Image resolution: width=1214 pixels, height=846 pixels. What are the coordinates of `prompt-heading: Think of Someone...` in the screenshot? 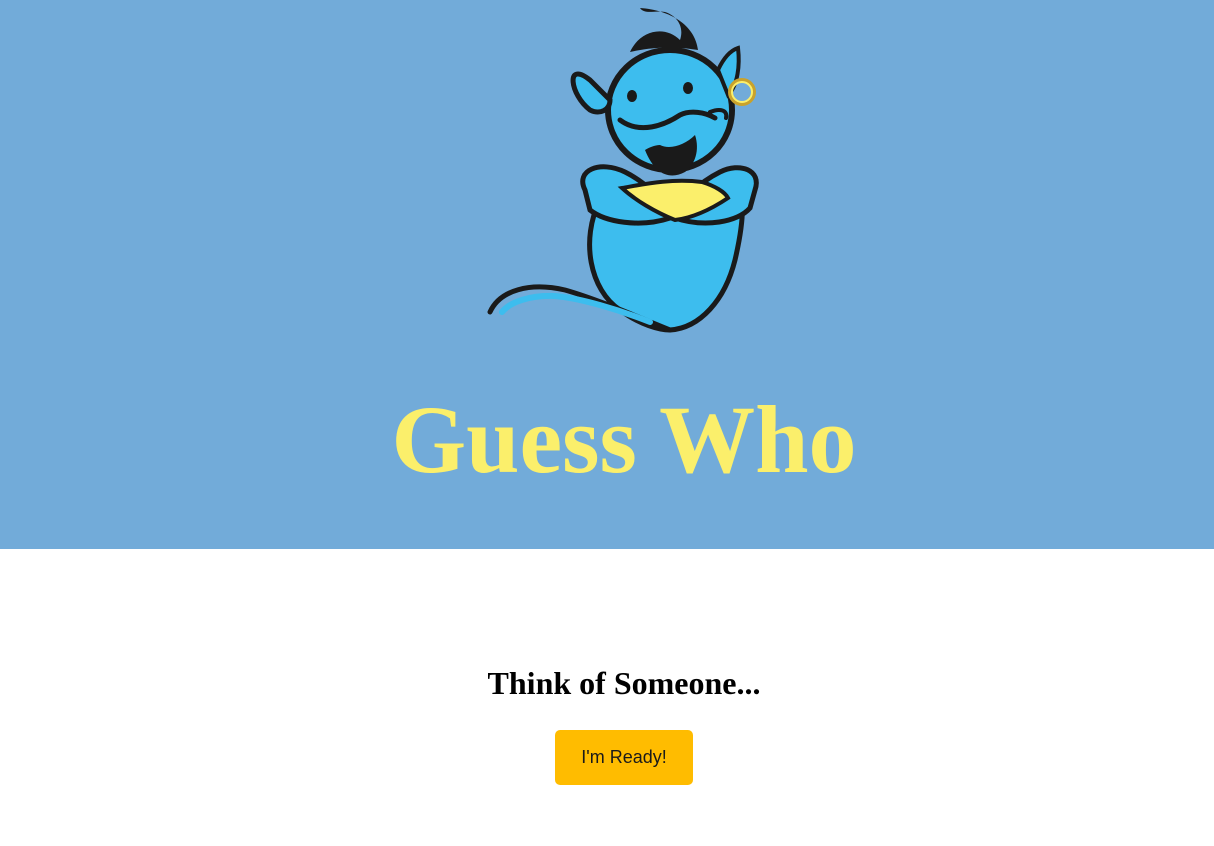 It's located at (624, 683).